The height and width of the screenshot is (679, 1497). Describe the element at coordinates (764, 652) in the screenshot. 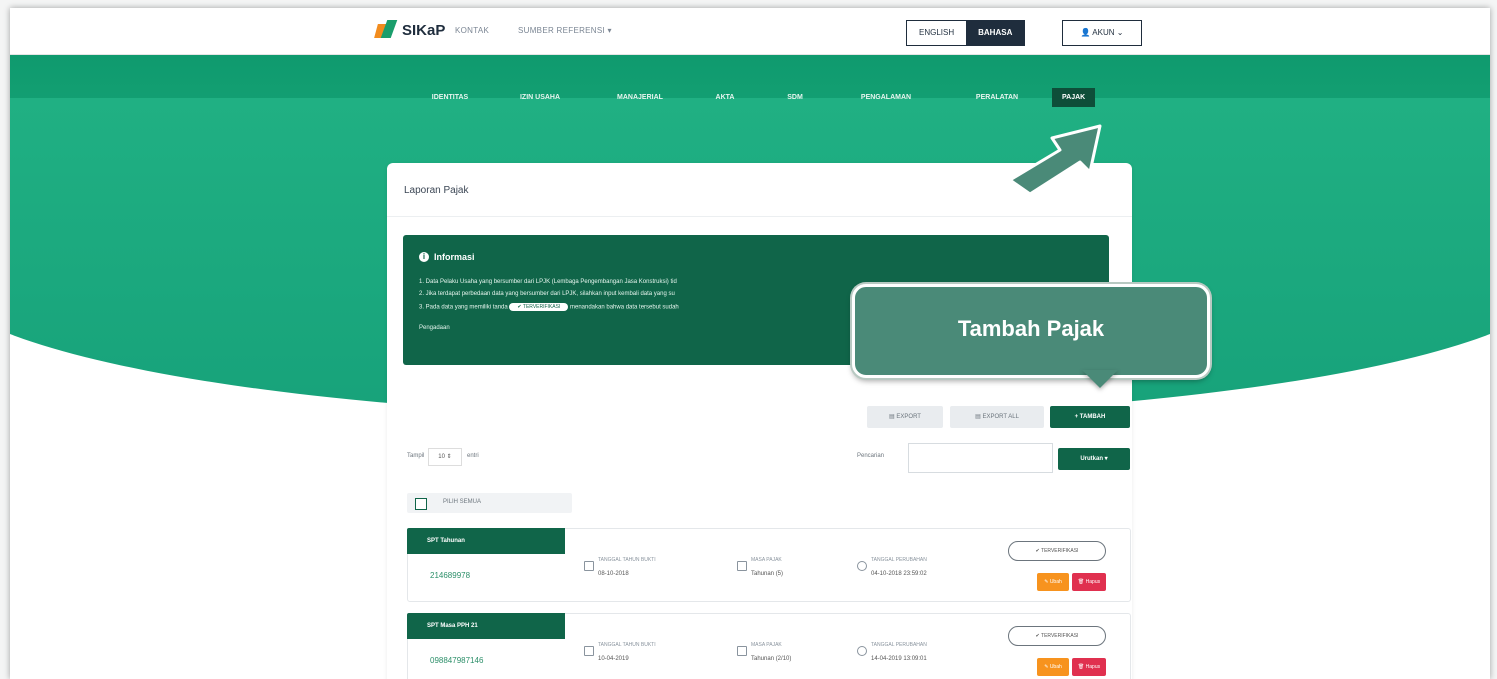

I see `field-masa-pajak: MASA PAJAK Tahunan (2/10)` at that location.